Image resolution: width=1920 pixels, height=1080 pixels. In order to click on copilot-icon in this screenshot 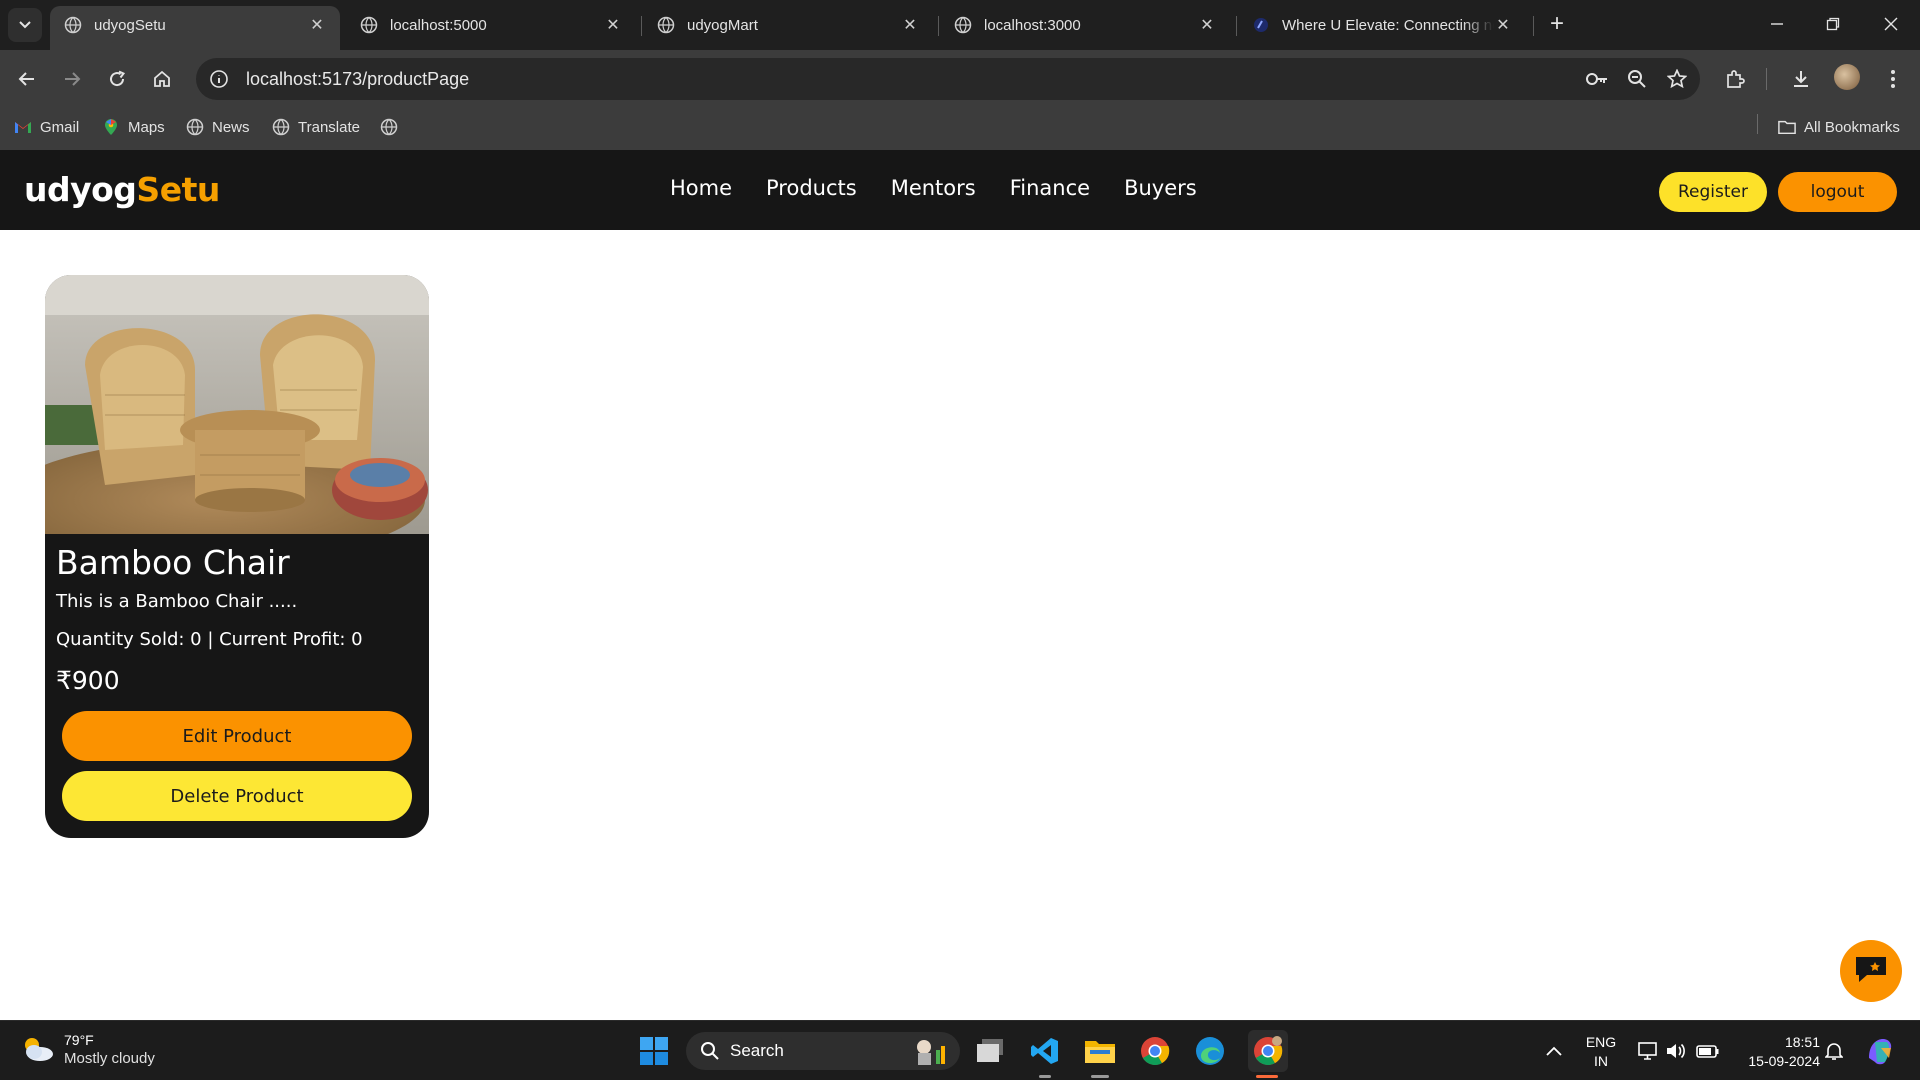, I will do `click(1880, 1051)`.